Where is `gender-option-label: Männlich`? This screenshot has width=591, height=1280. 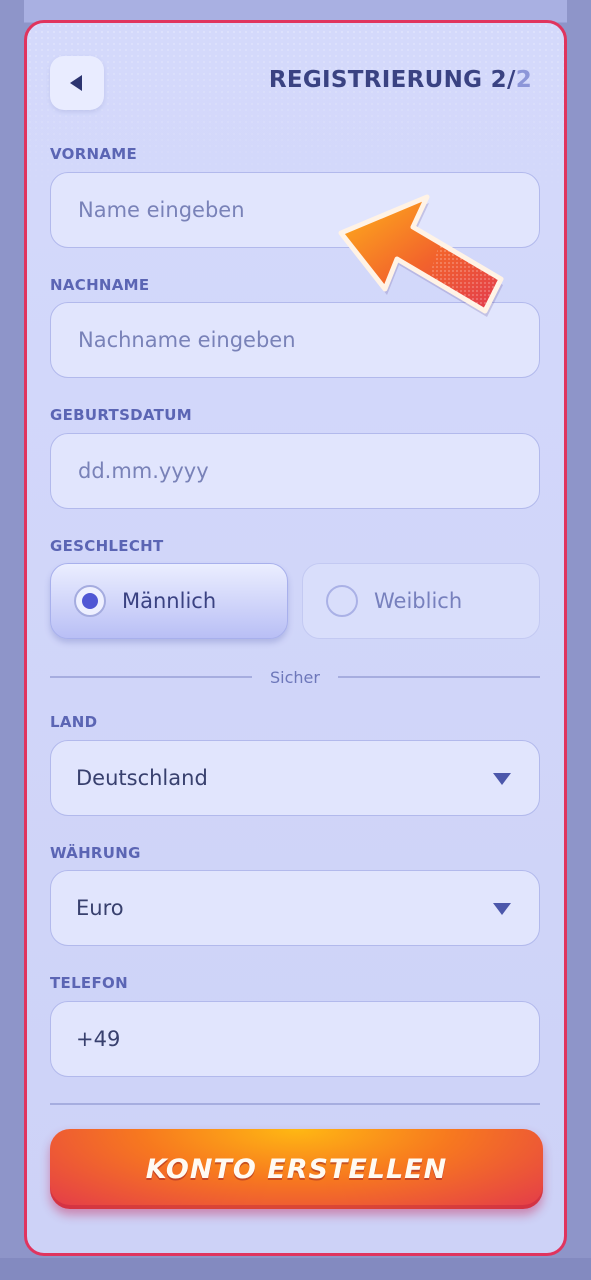 gender-option-label: Männlich is located at coordinates (169, 601).